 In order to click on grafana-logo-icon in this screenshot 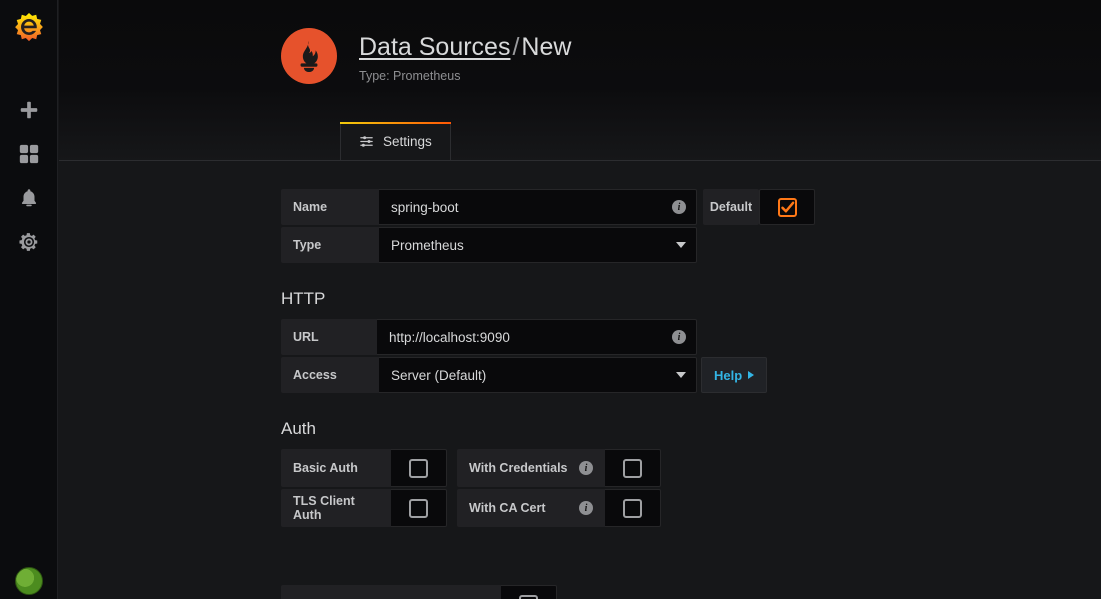, I will do `click(29, 27)`.